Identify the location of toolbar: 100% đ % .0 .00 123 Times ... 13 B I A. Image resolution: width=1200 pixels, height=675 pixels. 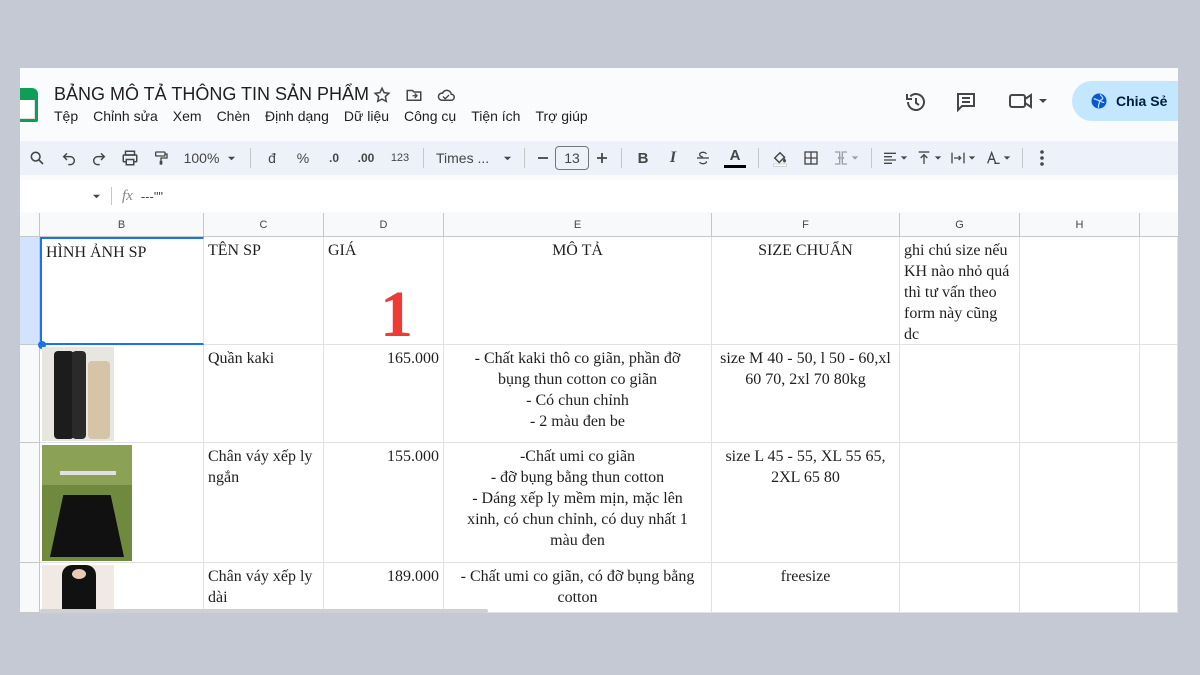
(599, 158).